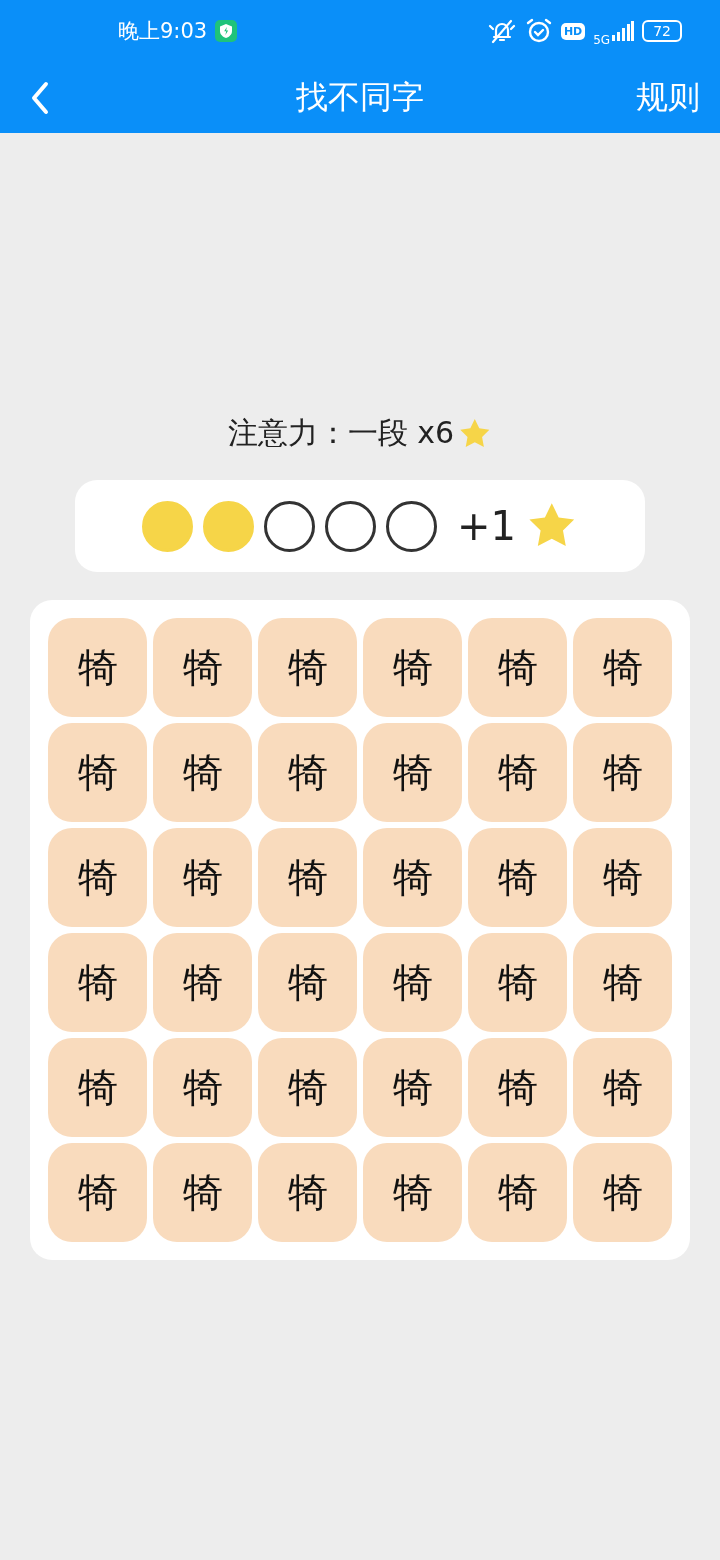 The height and width of the screenshot is (1560, 720). I want to click on back-icon, so click(40, 97).